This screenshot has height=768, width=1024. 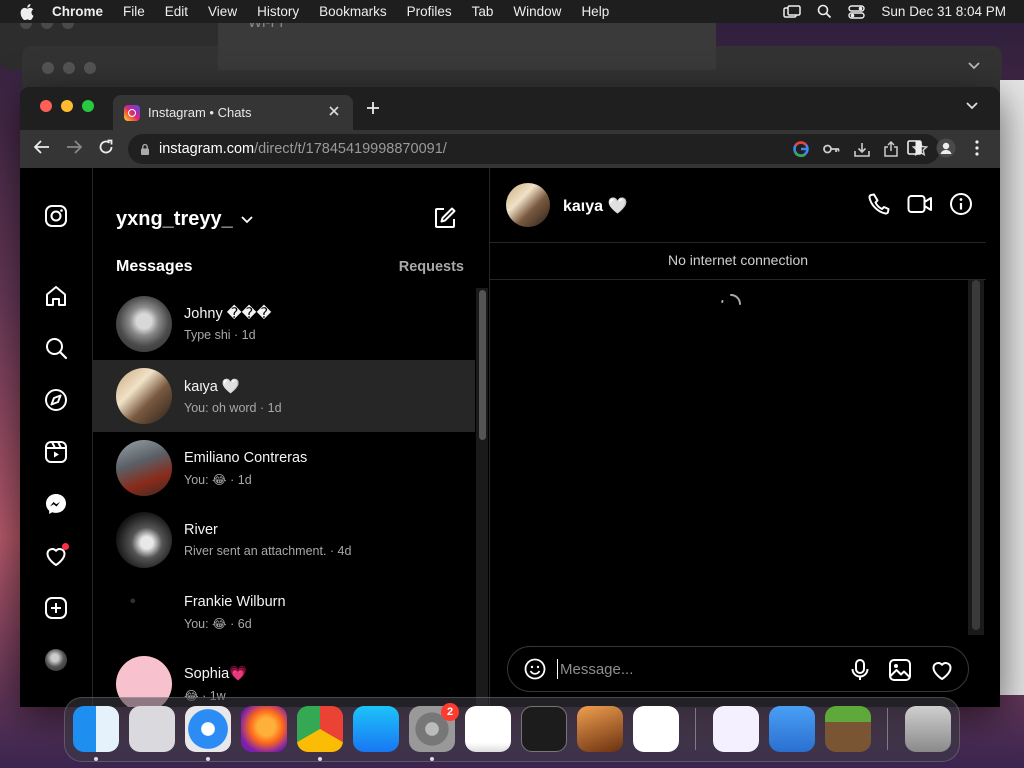 I want to click on image-attach-icon, so click(x=900, y=670).